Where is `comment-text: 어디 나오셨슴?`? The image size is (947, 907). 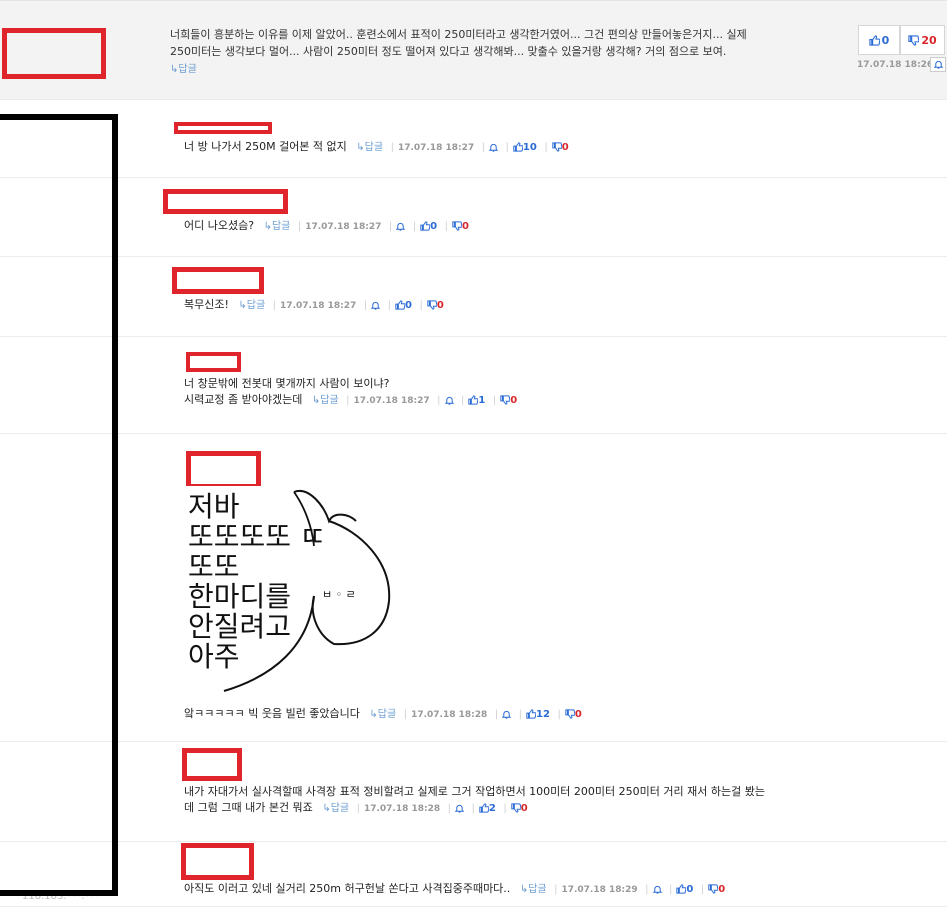 comment-text: 어디 나오셨슴? is located at coordinates (219, 225).